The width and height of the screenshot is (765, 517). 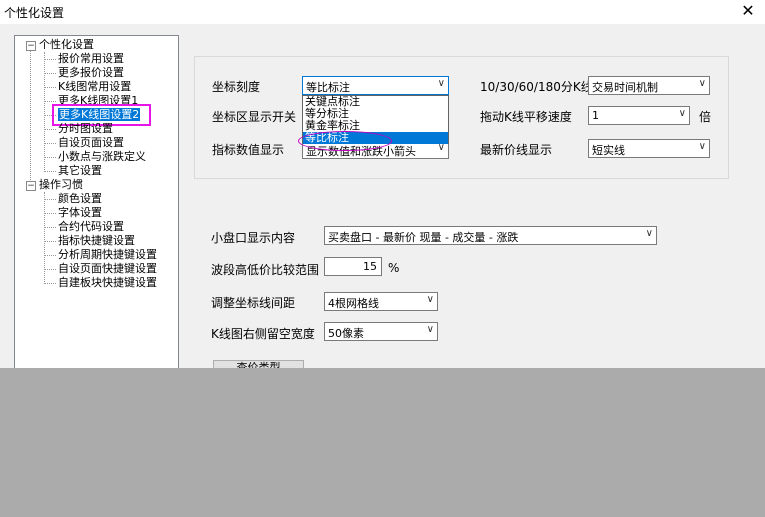 I want to click on price-type-button: 查价类型, so click(x=258, y=364).